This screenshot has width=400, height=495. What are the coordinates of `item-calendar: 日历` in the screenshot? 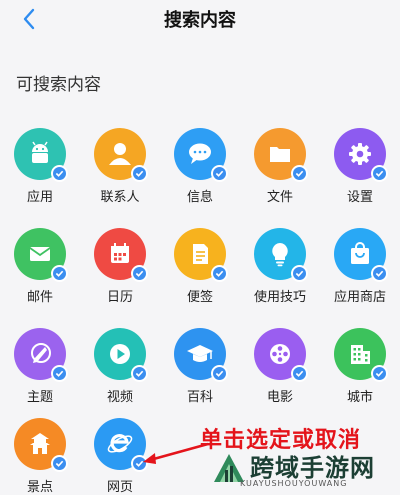 It's located at (120, 273).